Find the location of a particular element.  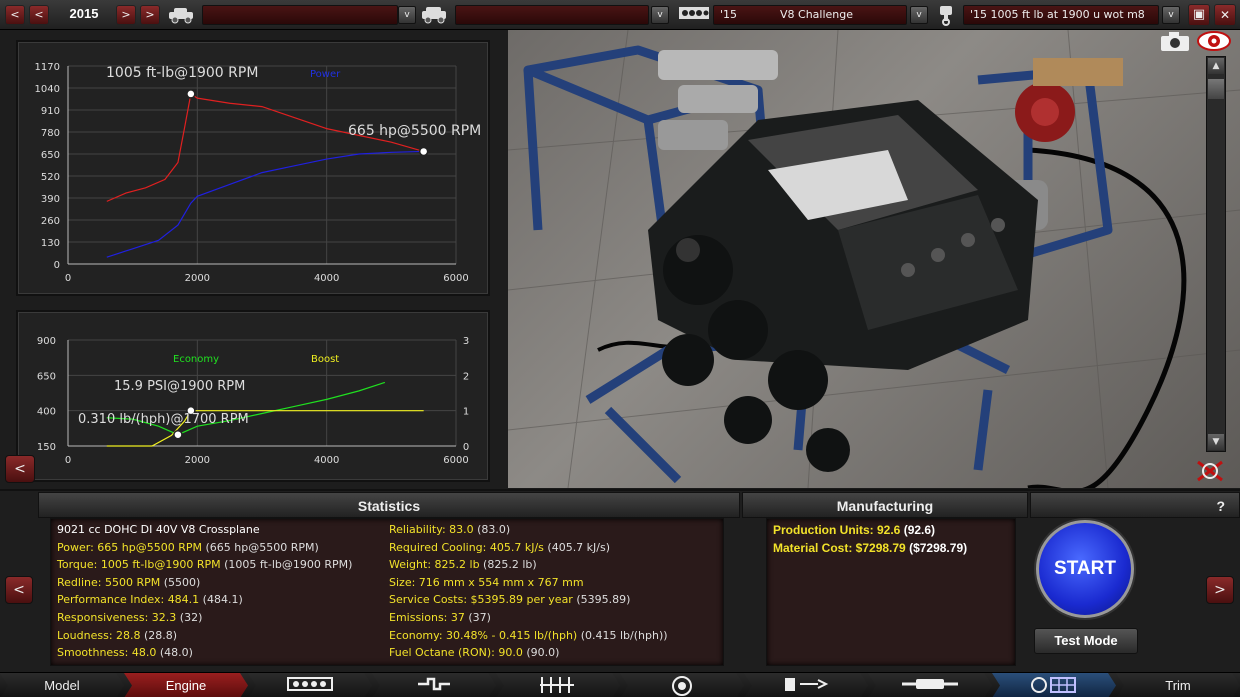

economy-legend: Economy is located at coordinates (196, 359).